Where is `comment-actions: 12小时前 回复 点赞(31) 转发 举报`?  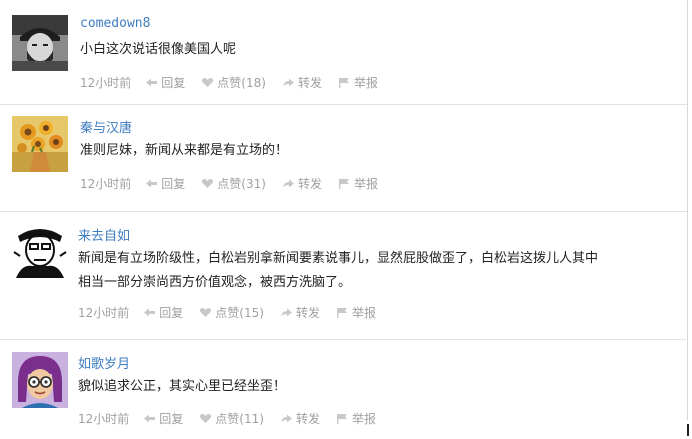 comment-actions: 12小时前 回复 点赞(31) 转发 举报 is located at coordinates (237, 183).